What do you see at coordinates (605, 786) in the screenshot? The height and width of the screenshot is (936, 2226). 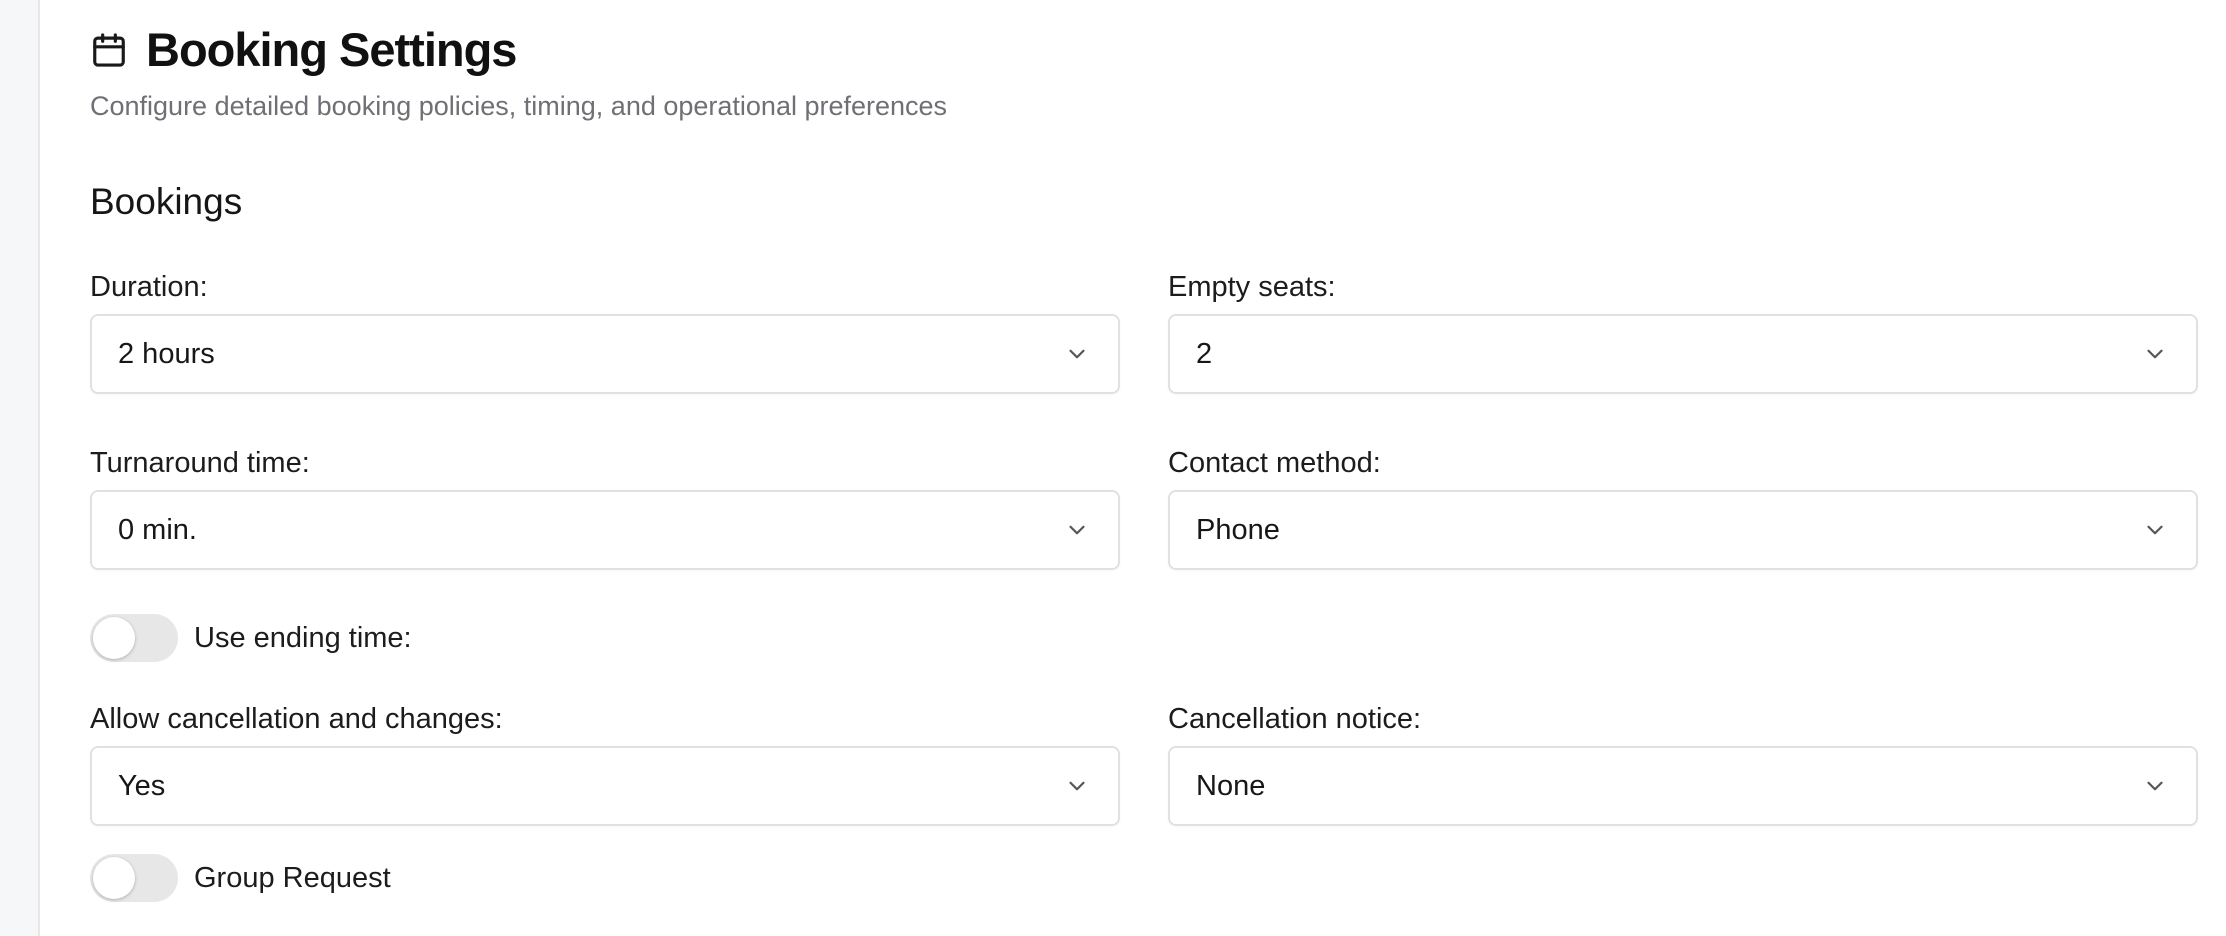 I see `allow-cancellation-select: Yes` at bounding box center [605, 786].